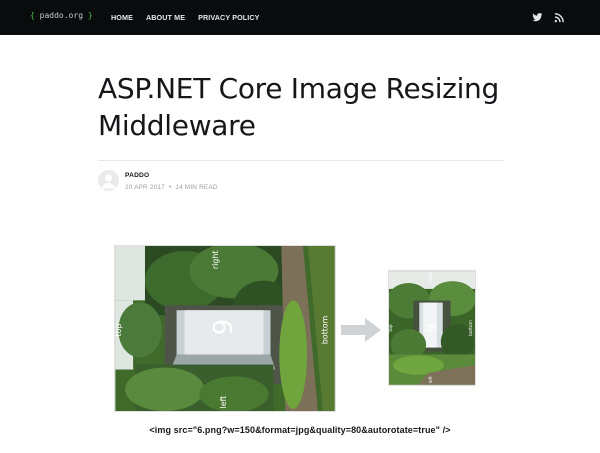  Describe the element at coordinates (223, 402) in the screenshot. I see `big-label-left: left` at that location.